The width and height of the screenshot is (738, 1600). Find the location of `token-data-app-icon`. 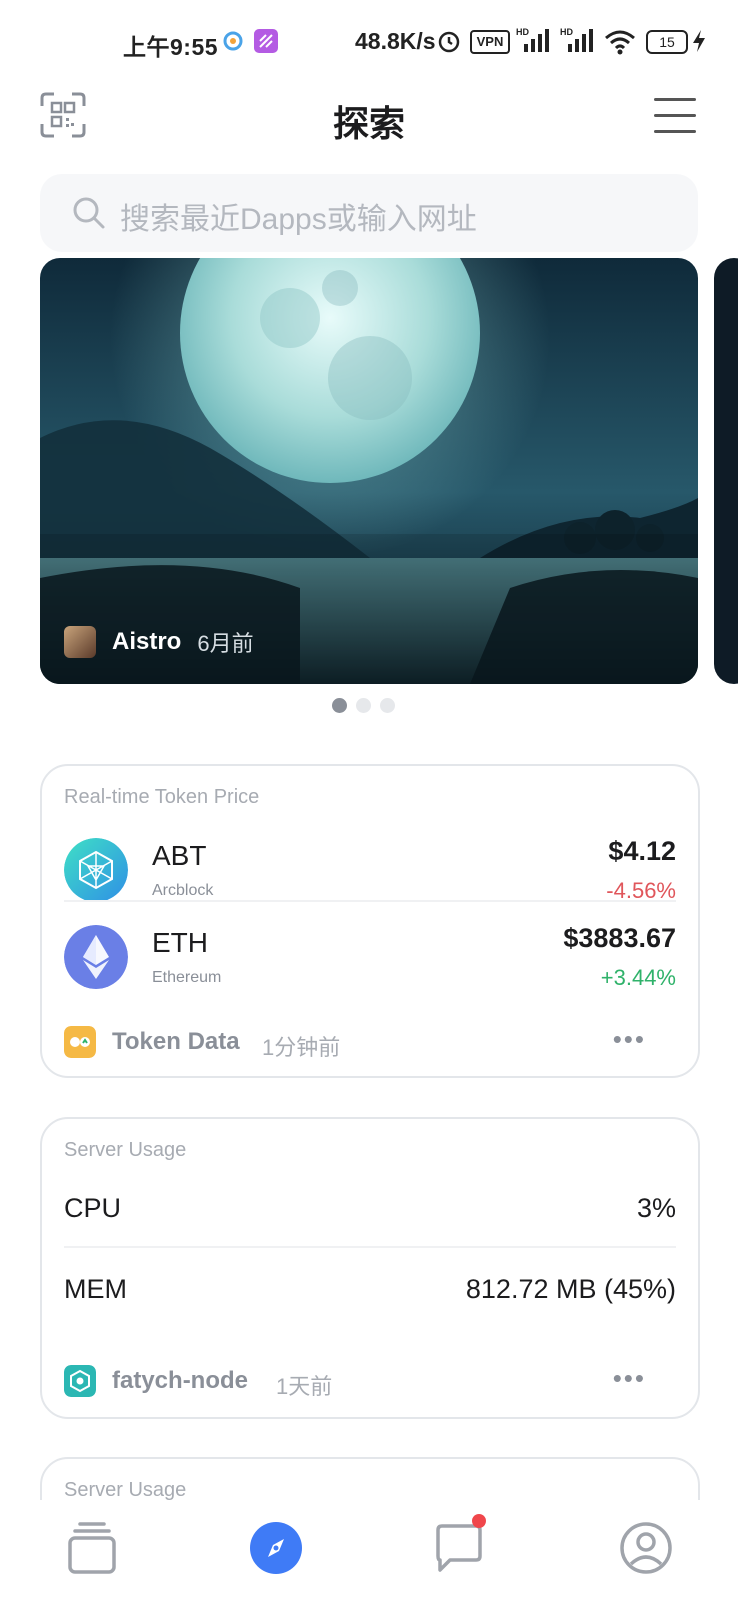

token-data-app-icon is located at coordinates (80, 1042).